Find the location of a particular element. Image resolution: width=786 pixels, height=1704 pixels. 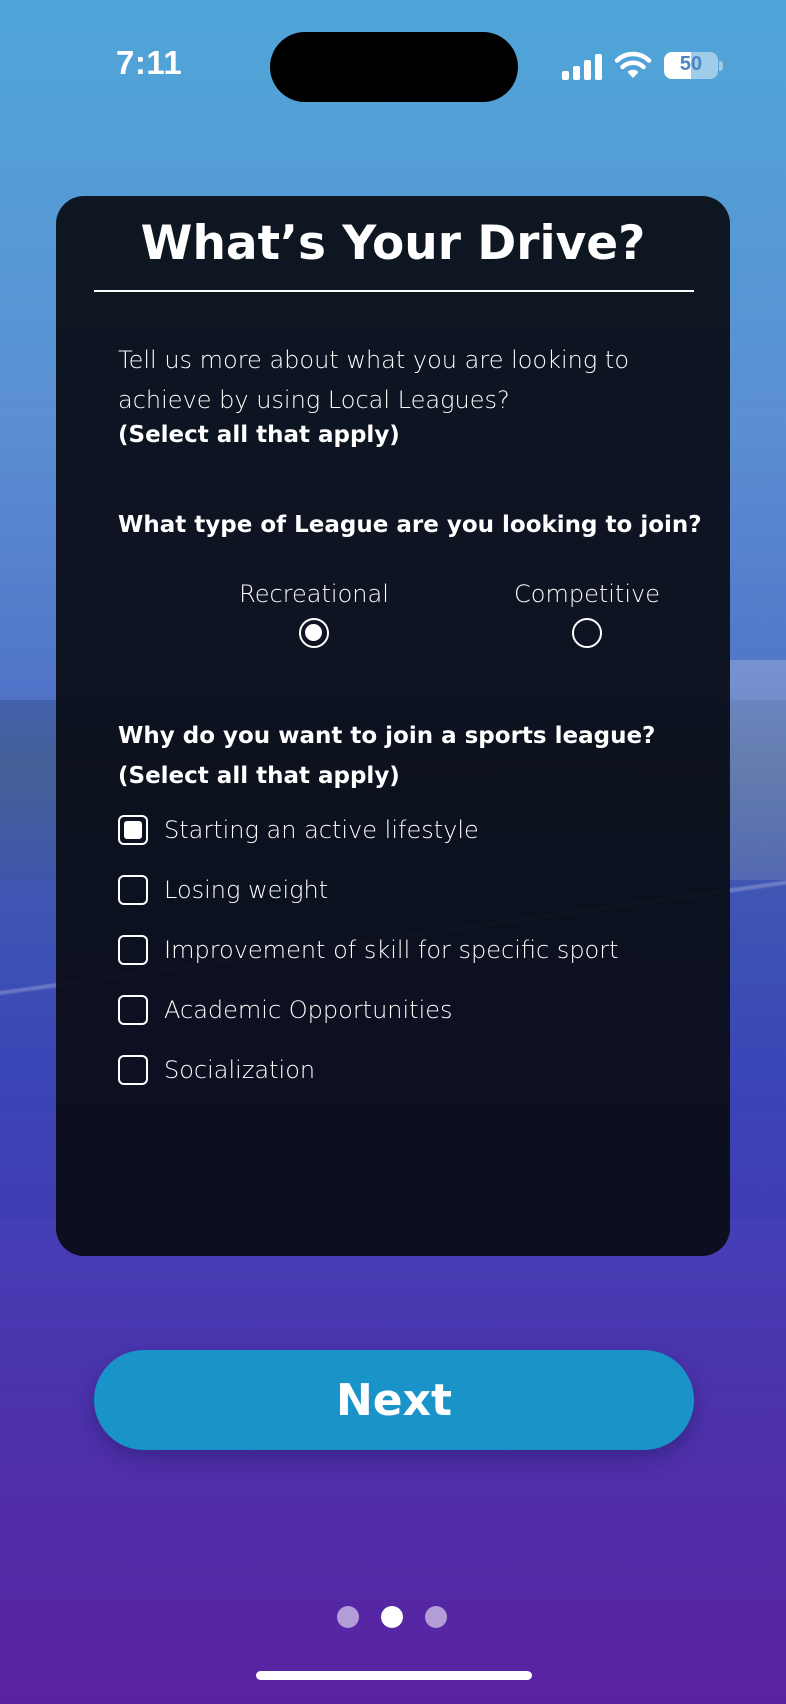

home-indicator is located at coordinates (394, 1675).